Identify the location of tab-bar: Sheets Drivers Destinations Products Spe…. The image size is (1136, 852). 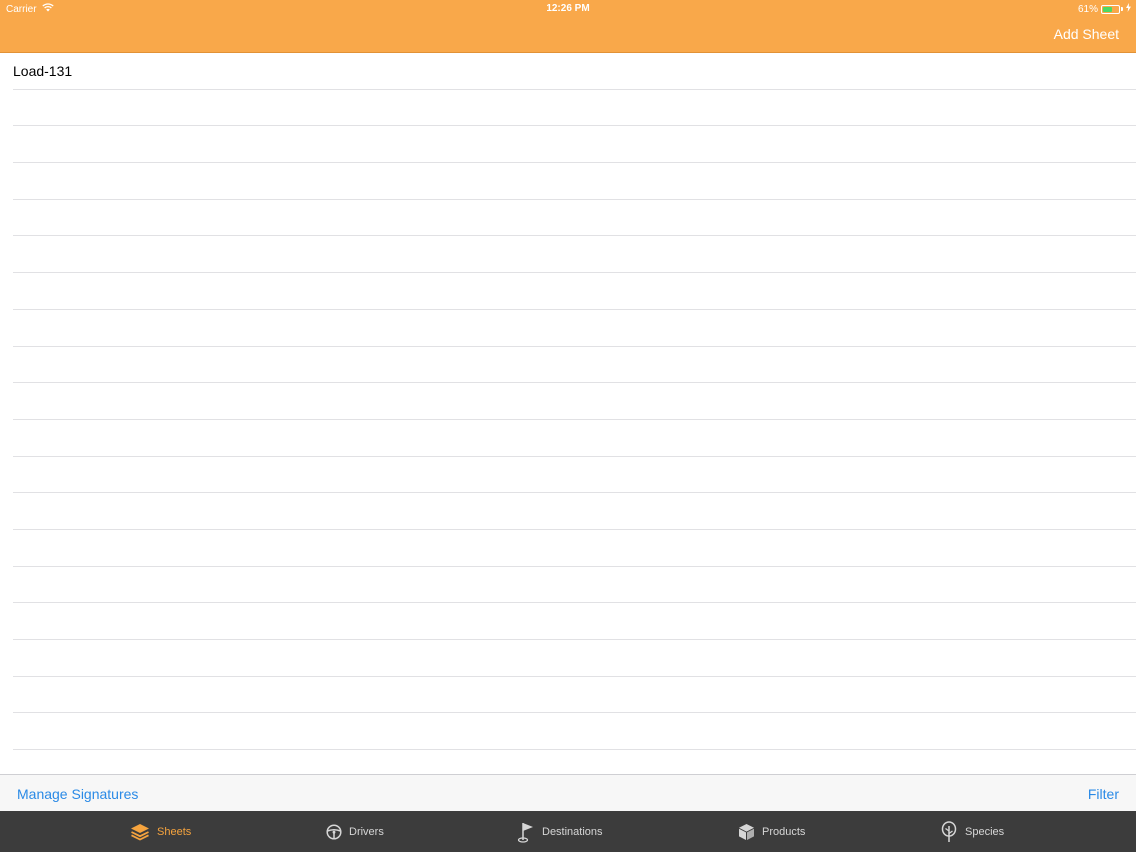
(568, 831).